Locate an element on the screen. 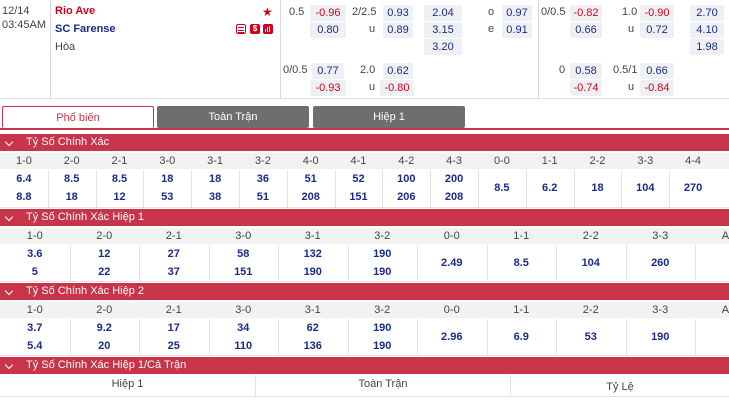 The height and width of the screenshot is (400, 729). odds-cell: 270 is located at coordinates (693, 188).